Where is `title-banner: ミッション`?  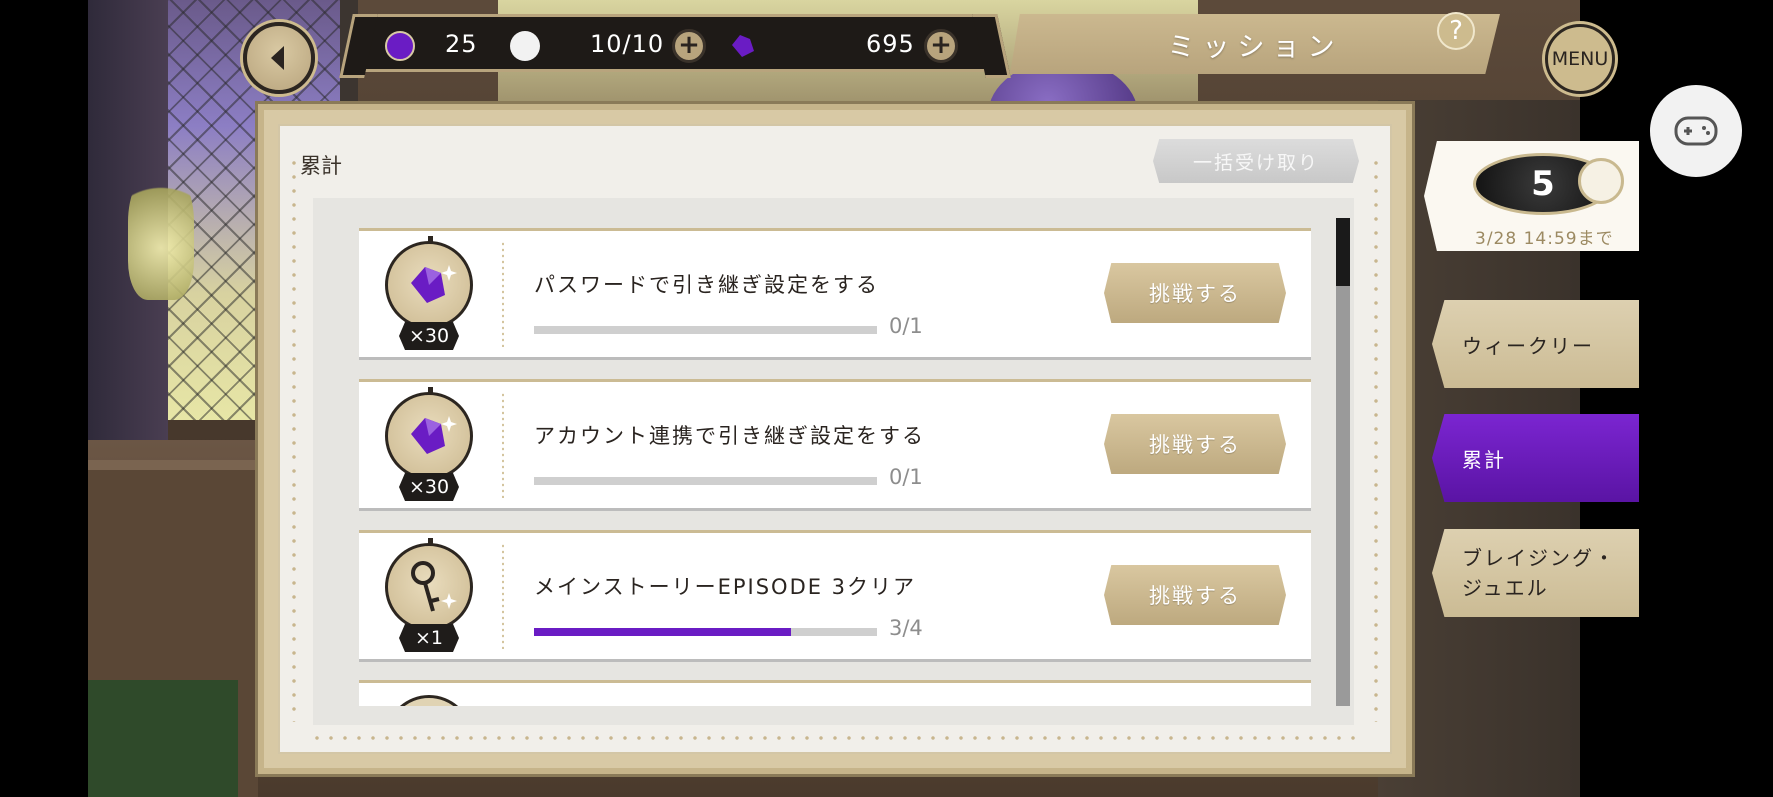
title-banner: ミッション is located at coordinates (1255, 44).